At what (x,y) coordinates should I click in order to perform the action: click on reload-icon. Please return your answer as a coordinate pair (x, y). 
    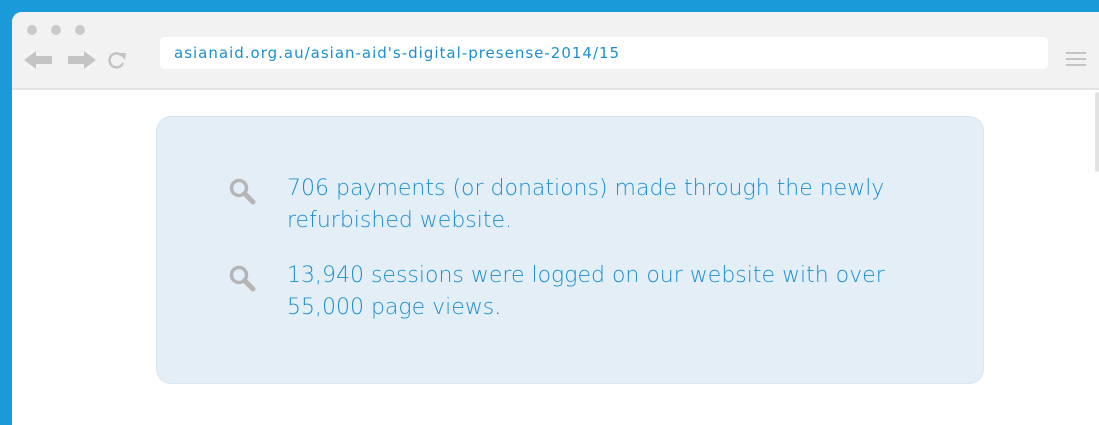
    Looking at the image, I should click on (117, 60).